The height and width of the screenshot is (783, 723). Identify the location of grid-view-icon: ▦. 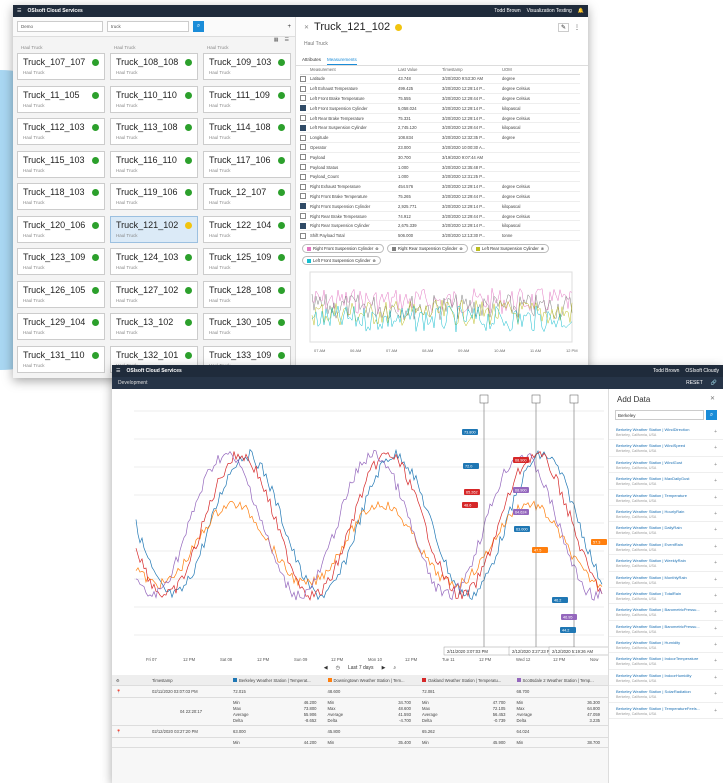
(276, 41).